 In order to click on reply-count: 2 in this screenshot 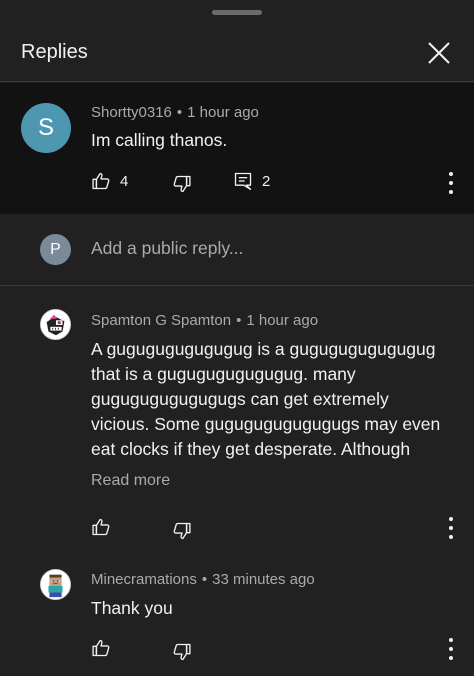, I will do `click(266, 181)`.